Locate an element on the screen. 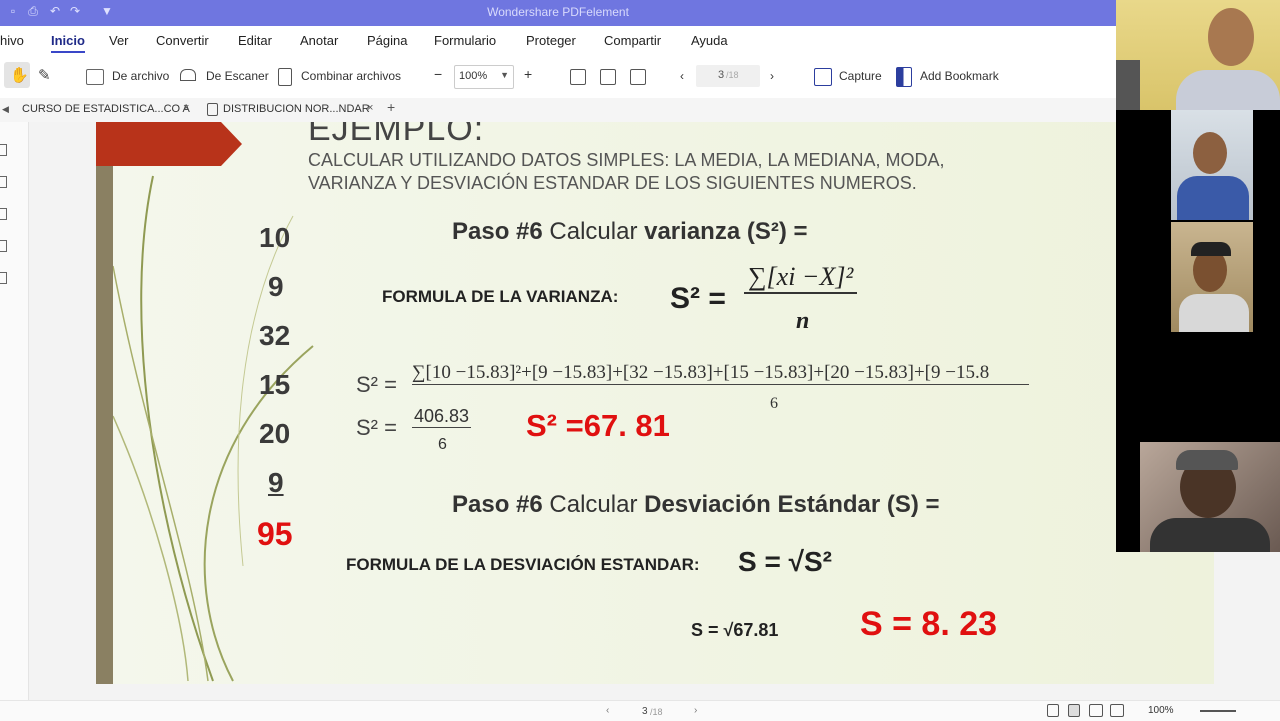 Image resolution: width=1280 pixels, height=721 pixels. step-topic: Desviación Estándar (S) = is located at coordinates (792, 504).